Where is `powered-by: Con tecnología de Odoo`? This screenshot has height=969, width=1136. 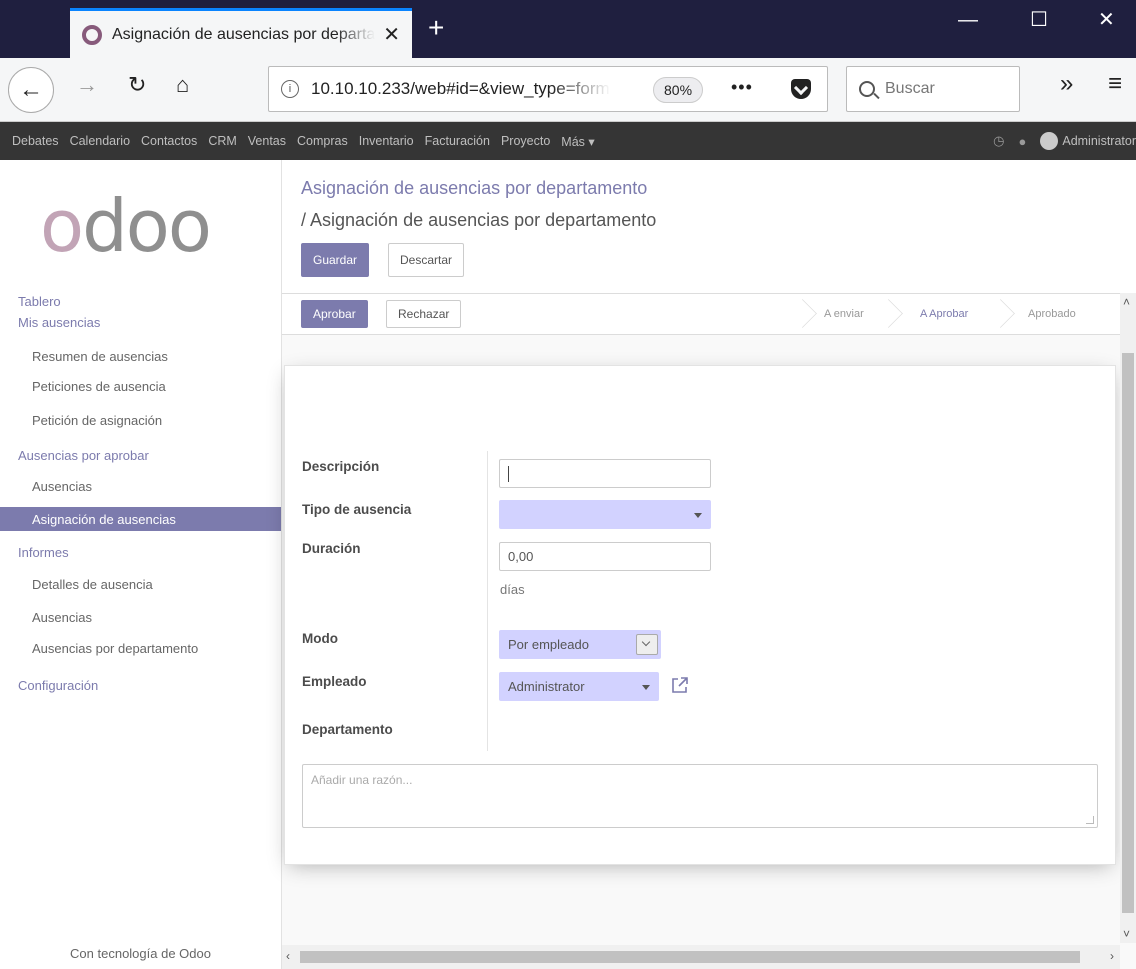 powered-by: Con tecnología de Odoo is located at coordinates (140, 957).